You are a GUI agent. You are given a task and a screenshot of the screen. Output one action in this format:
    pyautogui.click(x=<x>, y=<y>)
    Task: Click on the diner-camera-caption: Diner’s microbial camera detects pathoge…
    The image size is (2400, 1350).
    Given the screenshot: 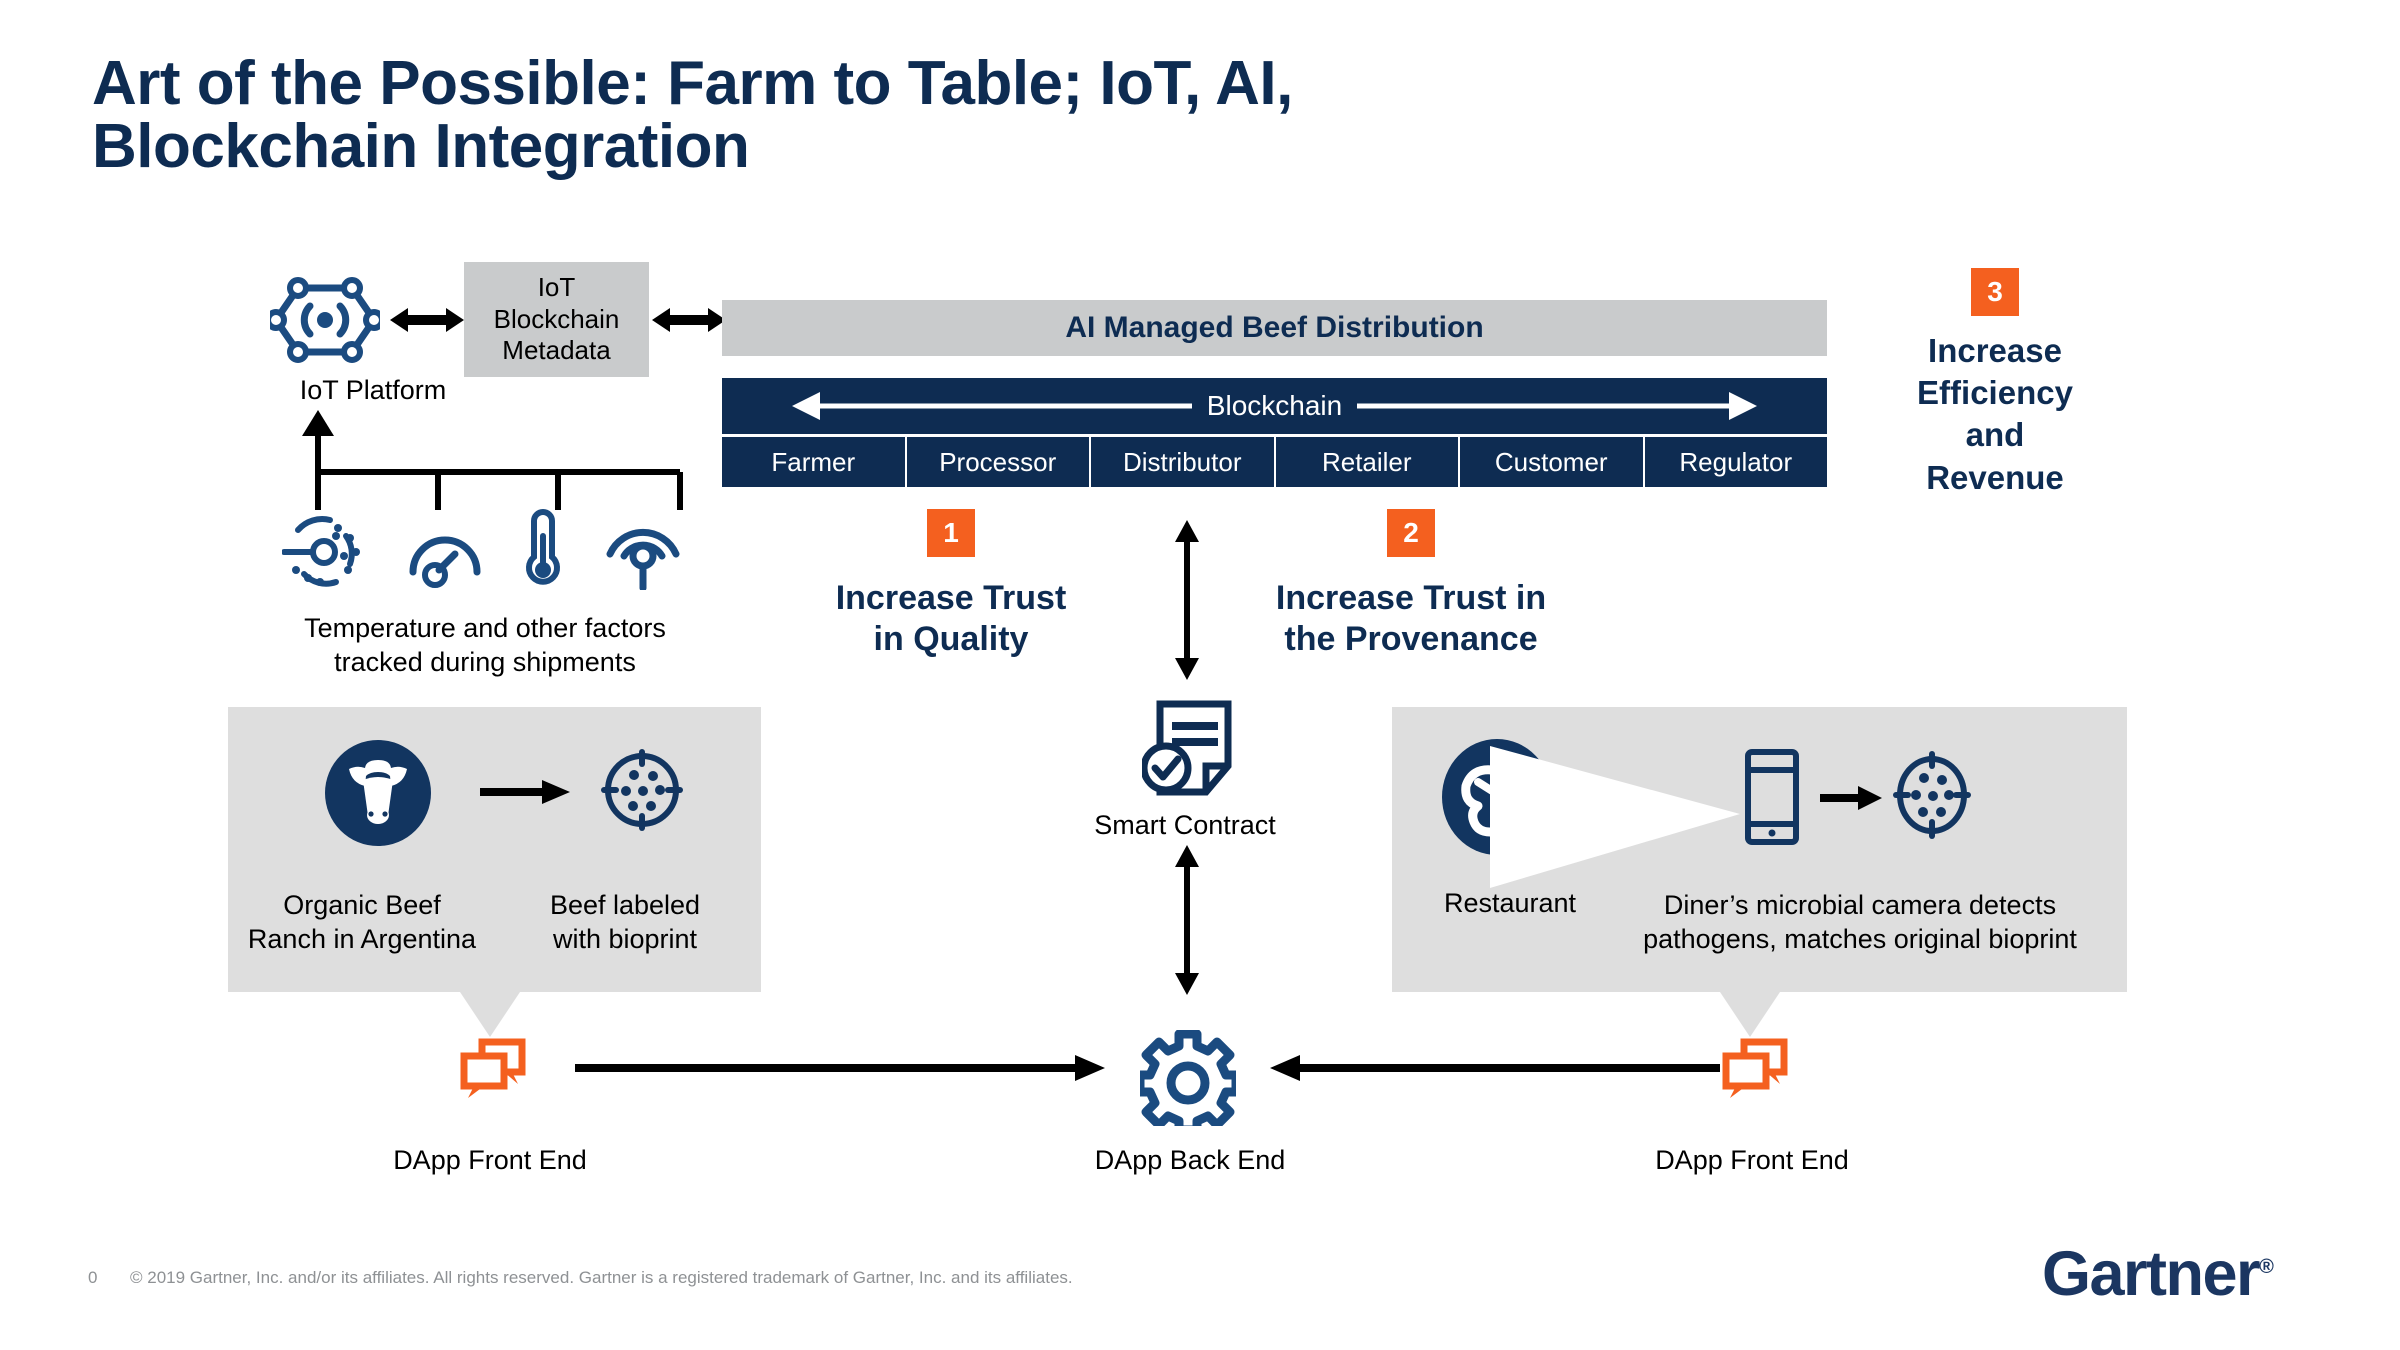 What is the action you would take?
    pyautogui.click(x=1860, y=922)
    